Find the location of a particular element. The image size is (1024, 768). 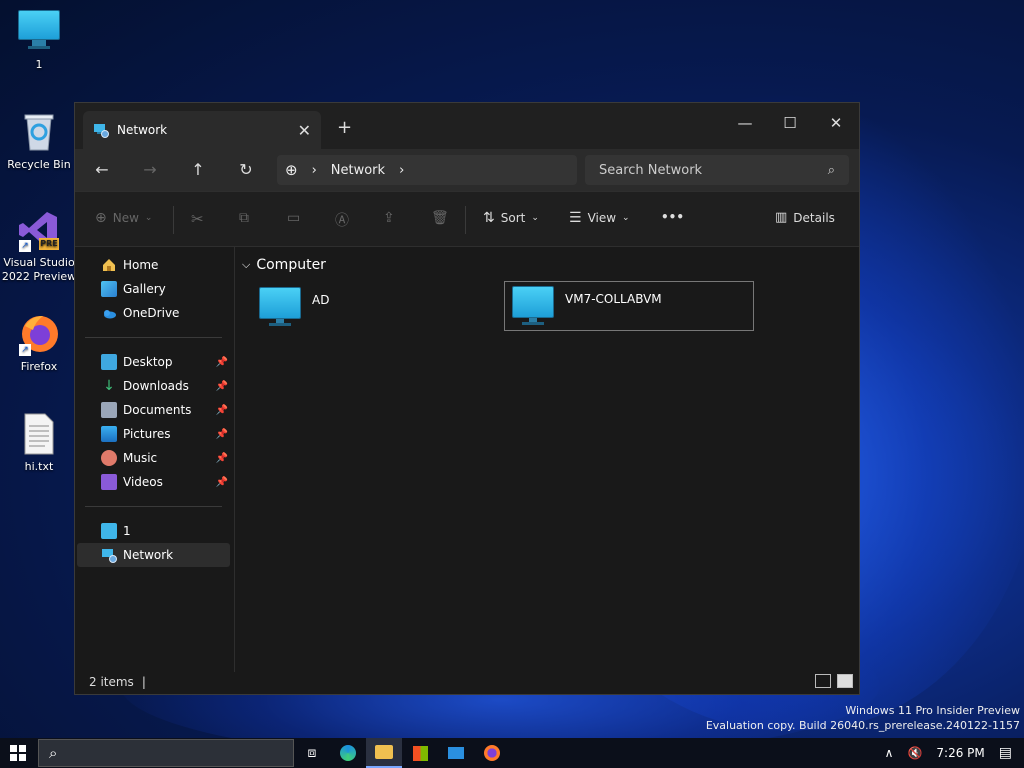

sidebar-item-onedrive: OneDrive is located at coordinates (154, 313).